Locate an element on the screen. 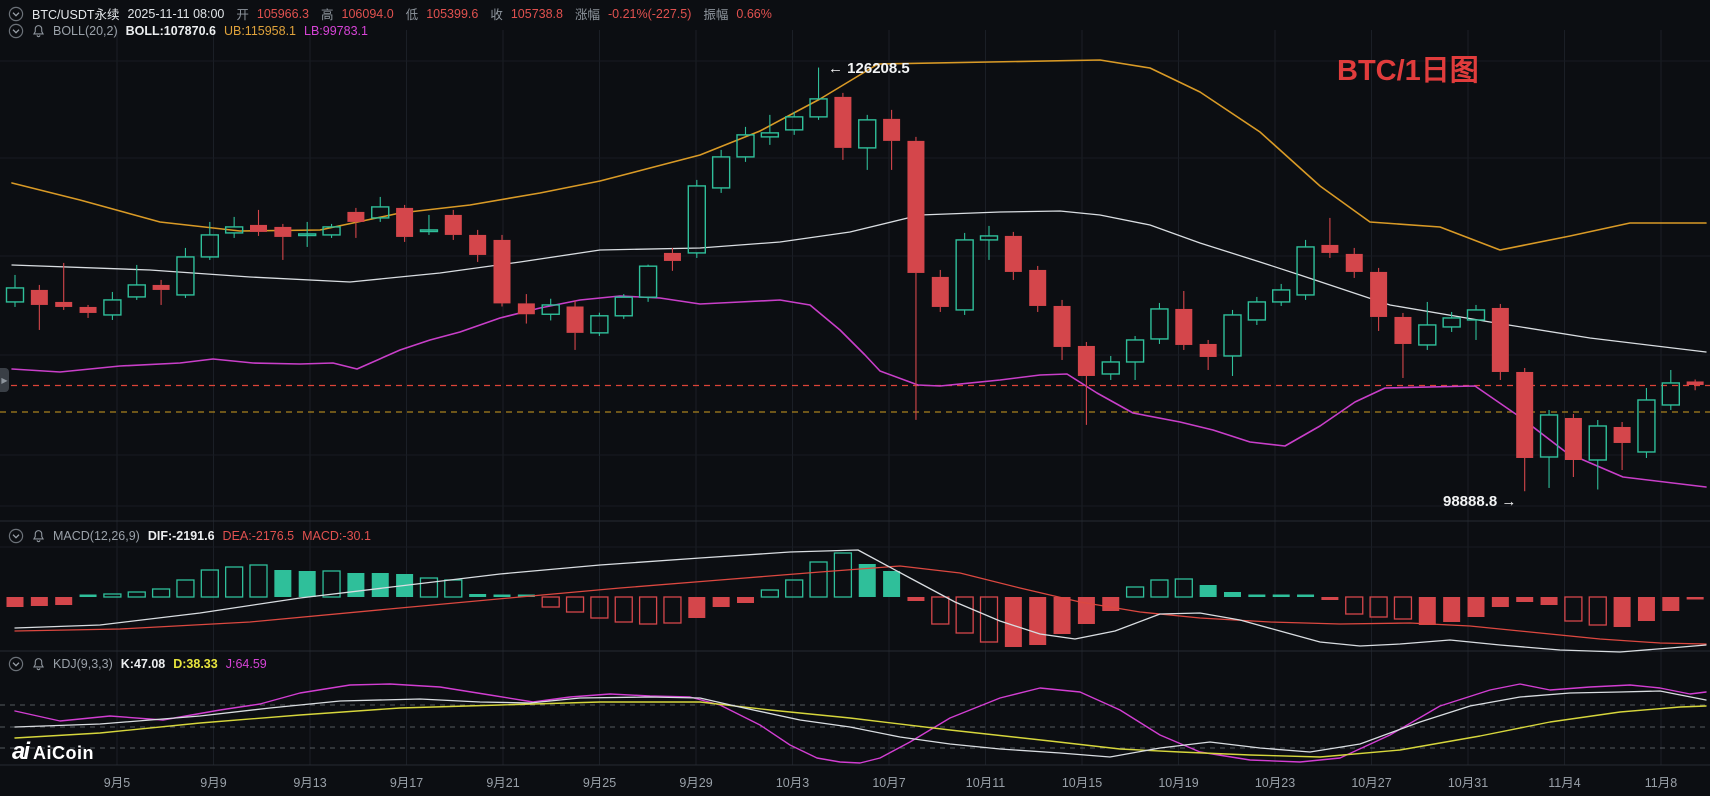 This screenshot has width=1710, height=796. low-price-annotation: 98888.8 → is located at coordinates (1480, 501).